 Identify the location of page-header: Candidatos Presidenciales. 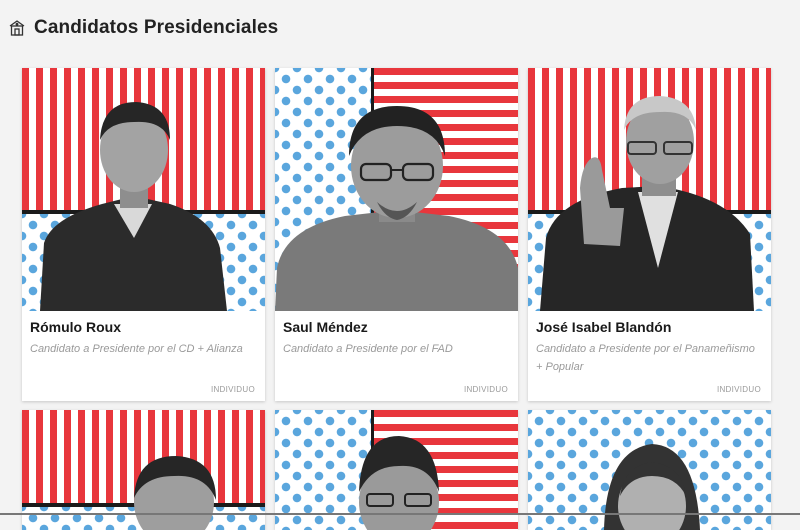
(143, 28).